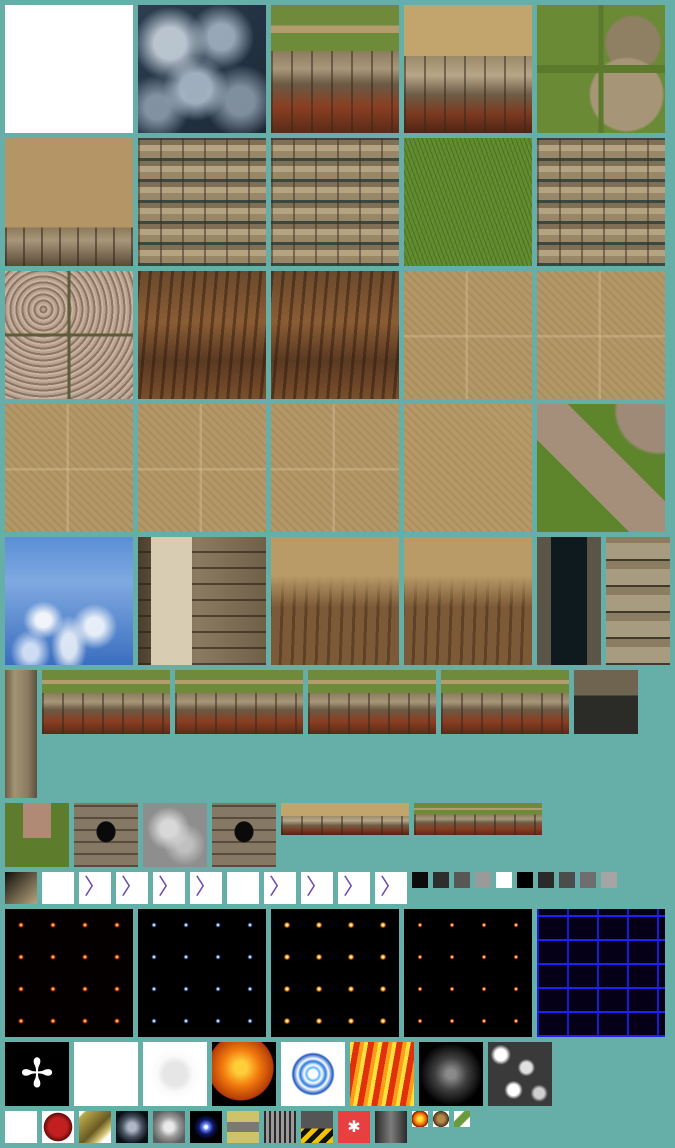  Describe the element at coordinates (202, 973) in the screenshot. I see `sprite-sheet-blue-flame` at that location.